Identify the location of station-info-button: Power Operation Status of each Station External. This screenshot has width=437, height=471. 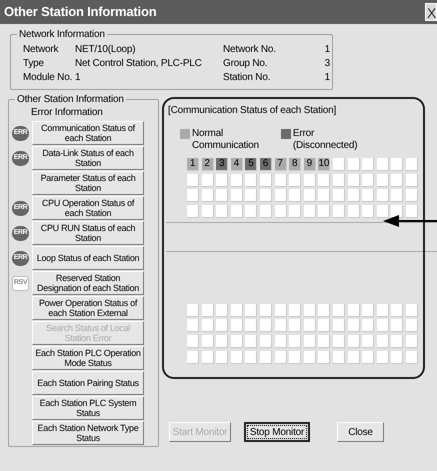
(88, 308).